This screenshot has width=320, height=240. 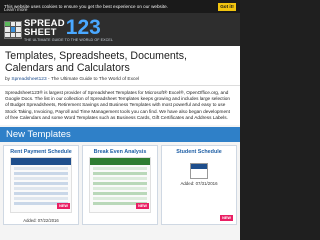 I want to click on template-added-date: Added: 07/22/2016, so click(x=41, y=221).